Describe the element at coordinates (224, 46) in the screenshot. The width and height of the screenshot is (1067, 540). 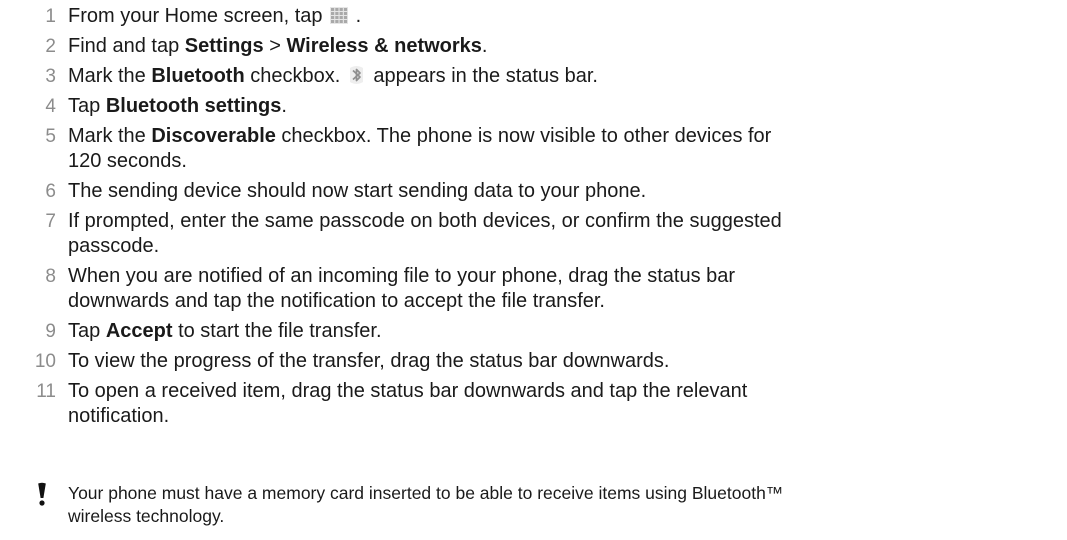
I see `step-ui-term: Settings` at that location.